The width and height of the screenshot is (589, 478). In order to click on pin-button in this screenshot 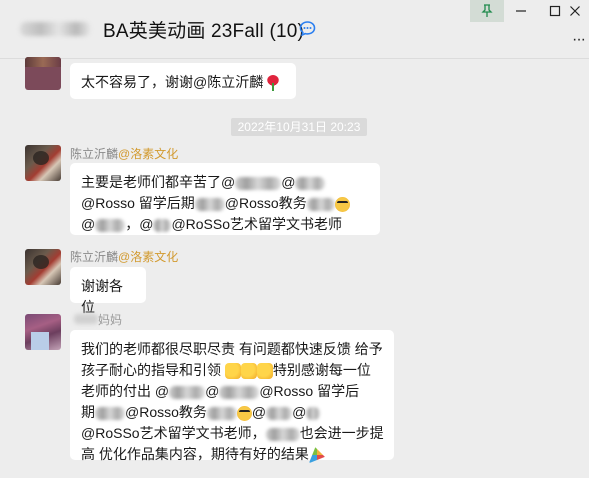, I will do `click(487, 11)`.